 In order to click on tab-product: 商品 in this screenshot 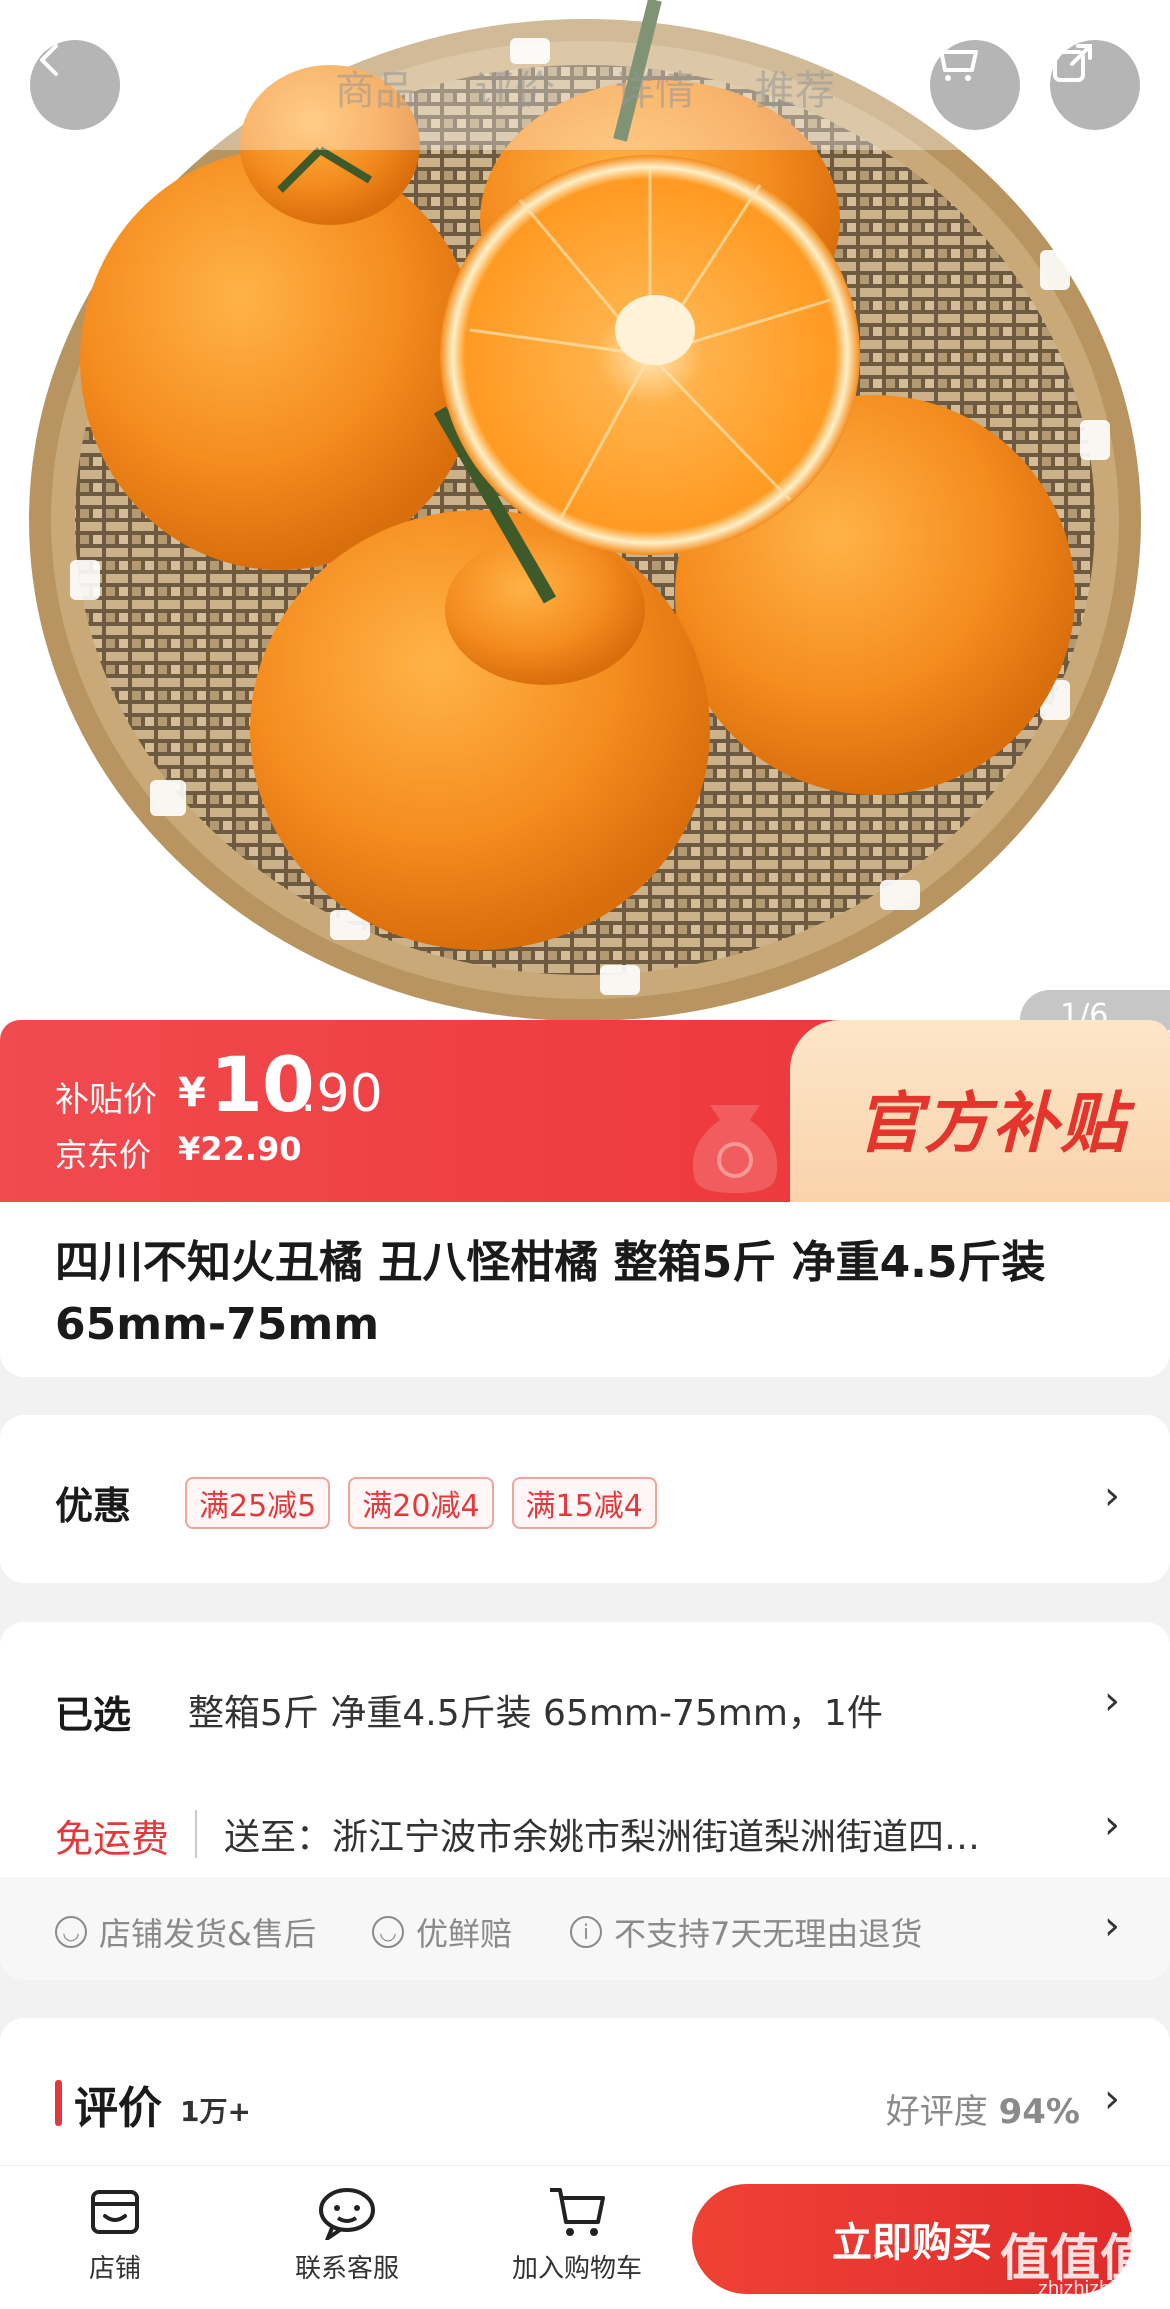, I will do `click(375, 87)`.